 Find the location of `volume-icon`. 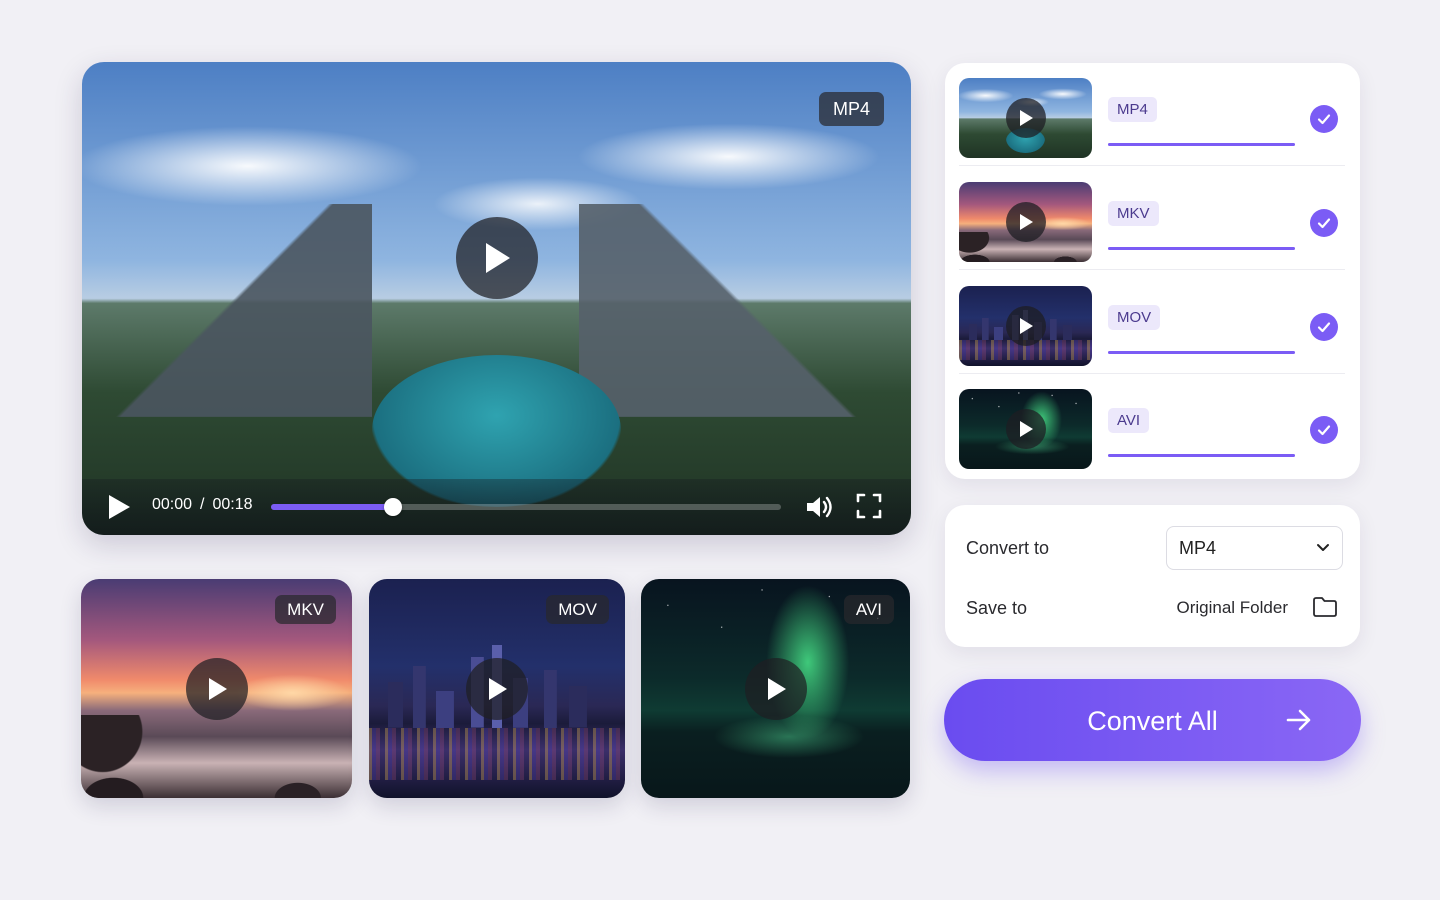

volume-icon is located at coordinates (819, 507).